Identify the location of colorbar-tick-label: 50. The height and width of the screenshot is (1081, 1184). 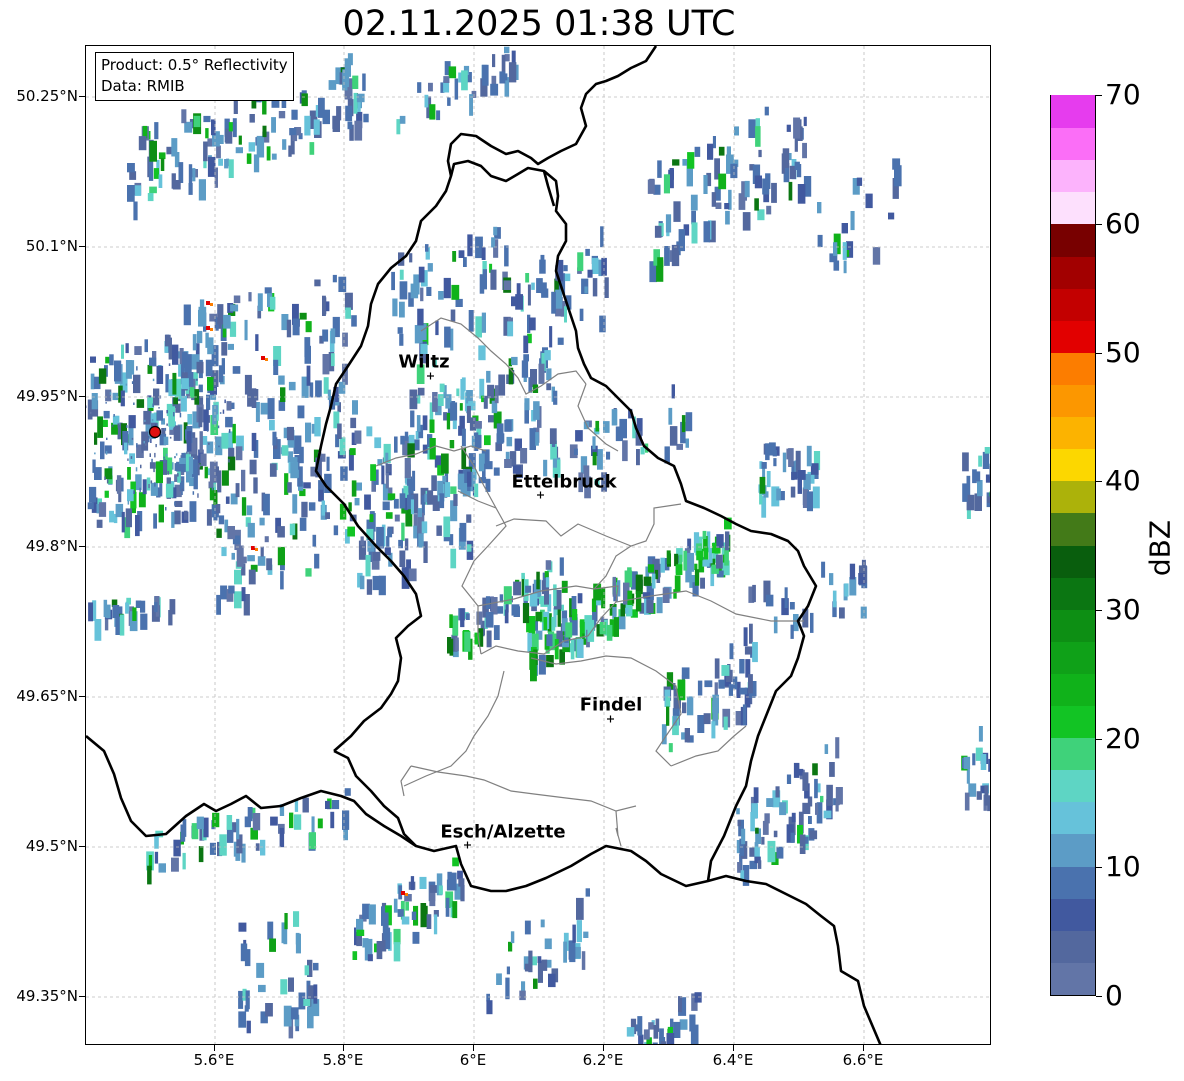
(1123, 352).